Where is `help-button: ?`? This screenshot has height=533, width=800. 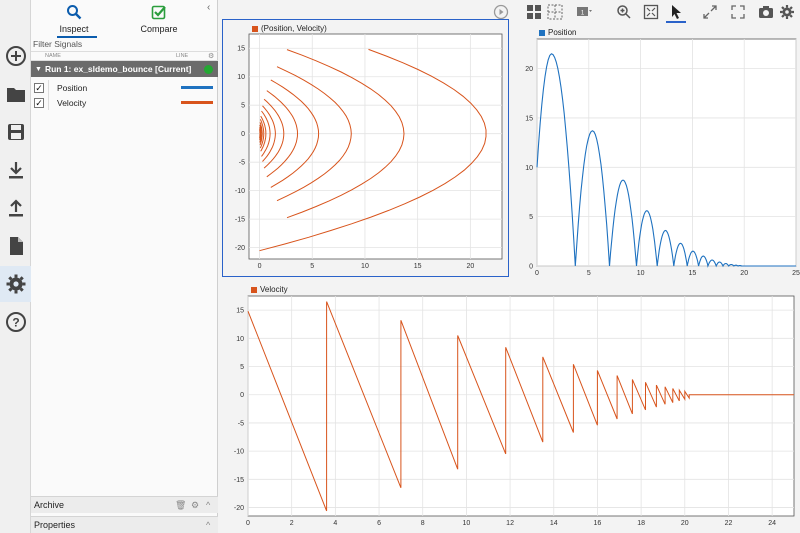
help-button: ? is located at coordinates (15, 322).